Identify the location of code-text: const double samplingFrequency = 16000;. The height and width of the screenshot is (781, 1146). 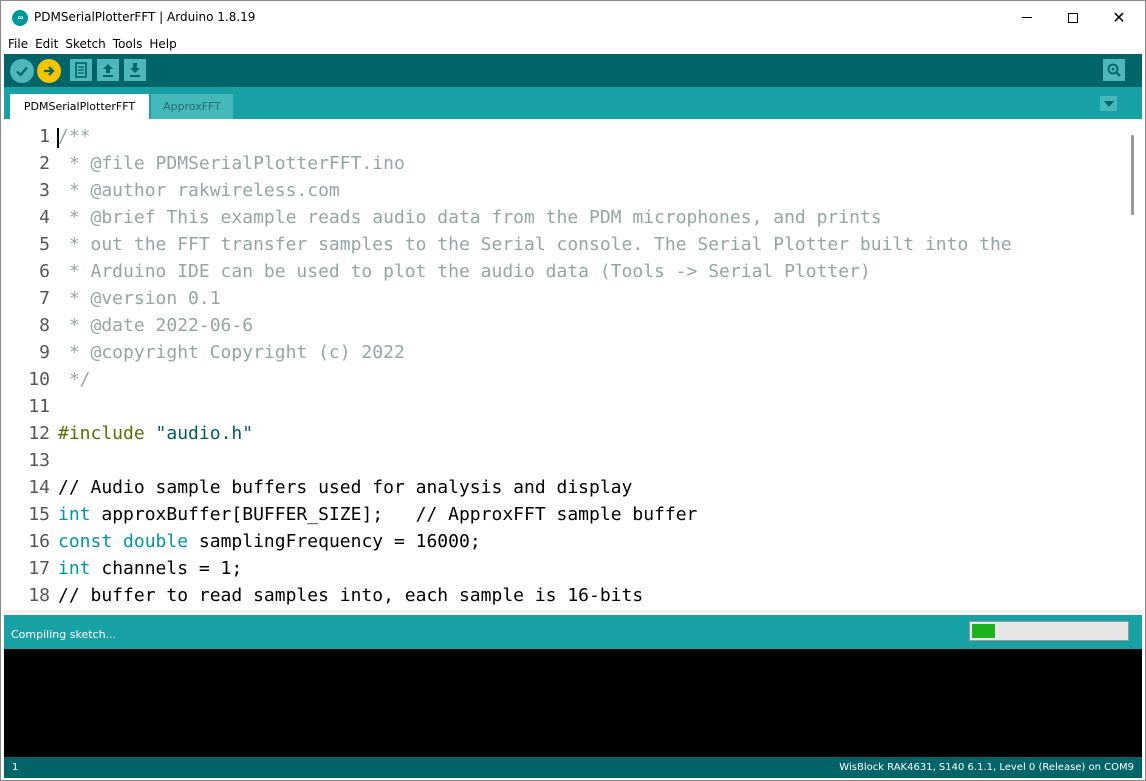
(269, 541).